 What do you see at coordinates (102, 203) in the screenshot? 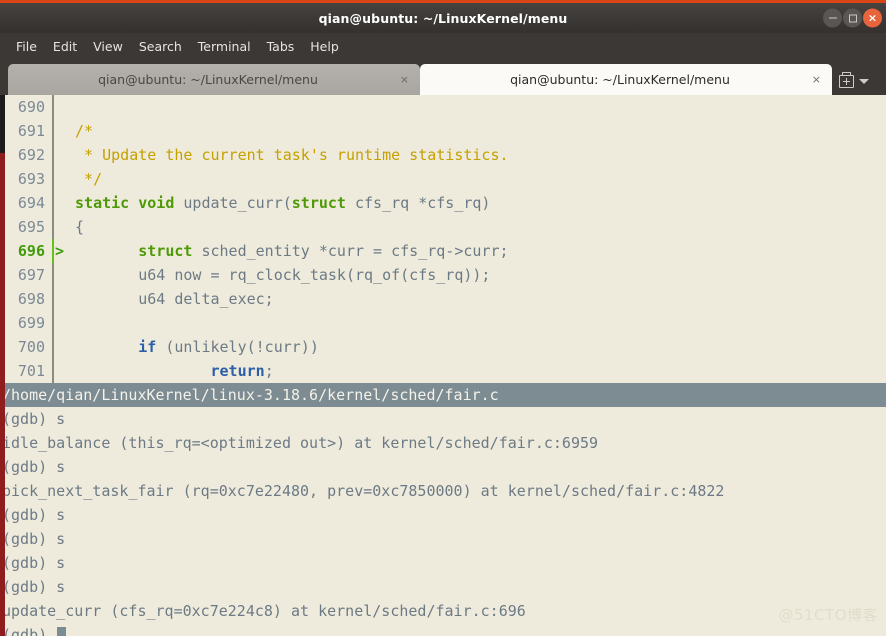
I see `code-token: static` at bounding box center [102, 203].